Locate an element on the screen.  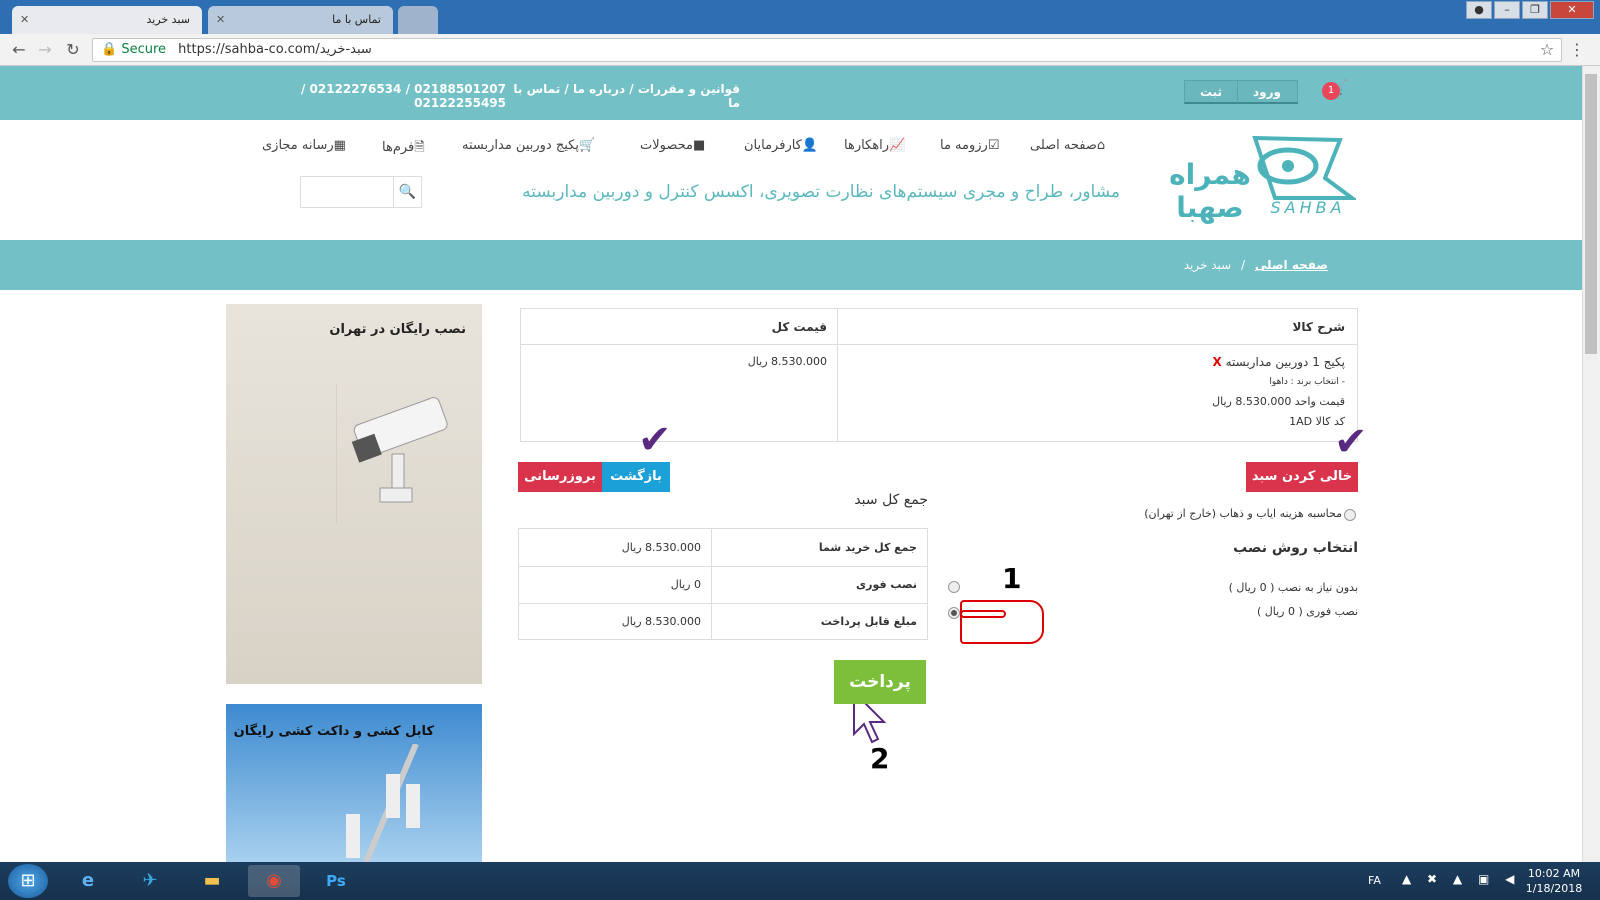
empty-cart-button: خالی کردن سبد is located at coordinates (1302, 477).